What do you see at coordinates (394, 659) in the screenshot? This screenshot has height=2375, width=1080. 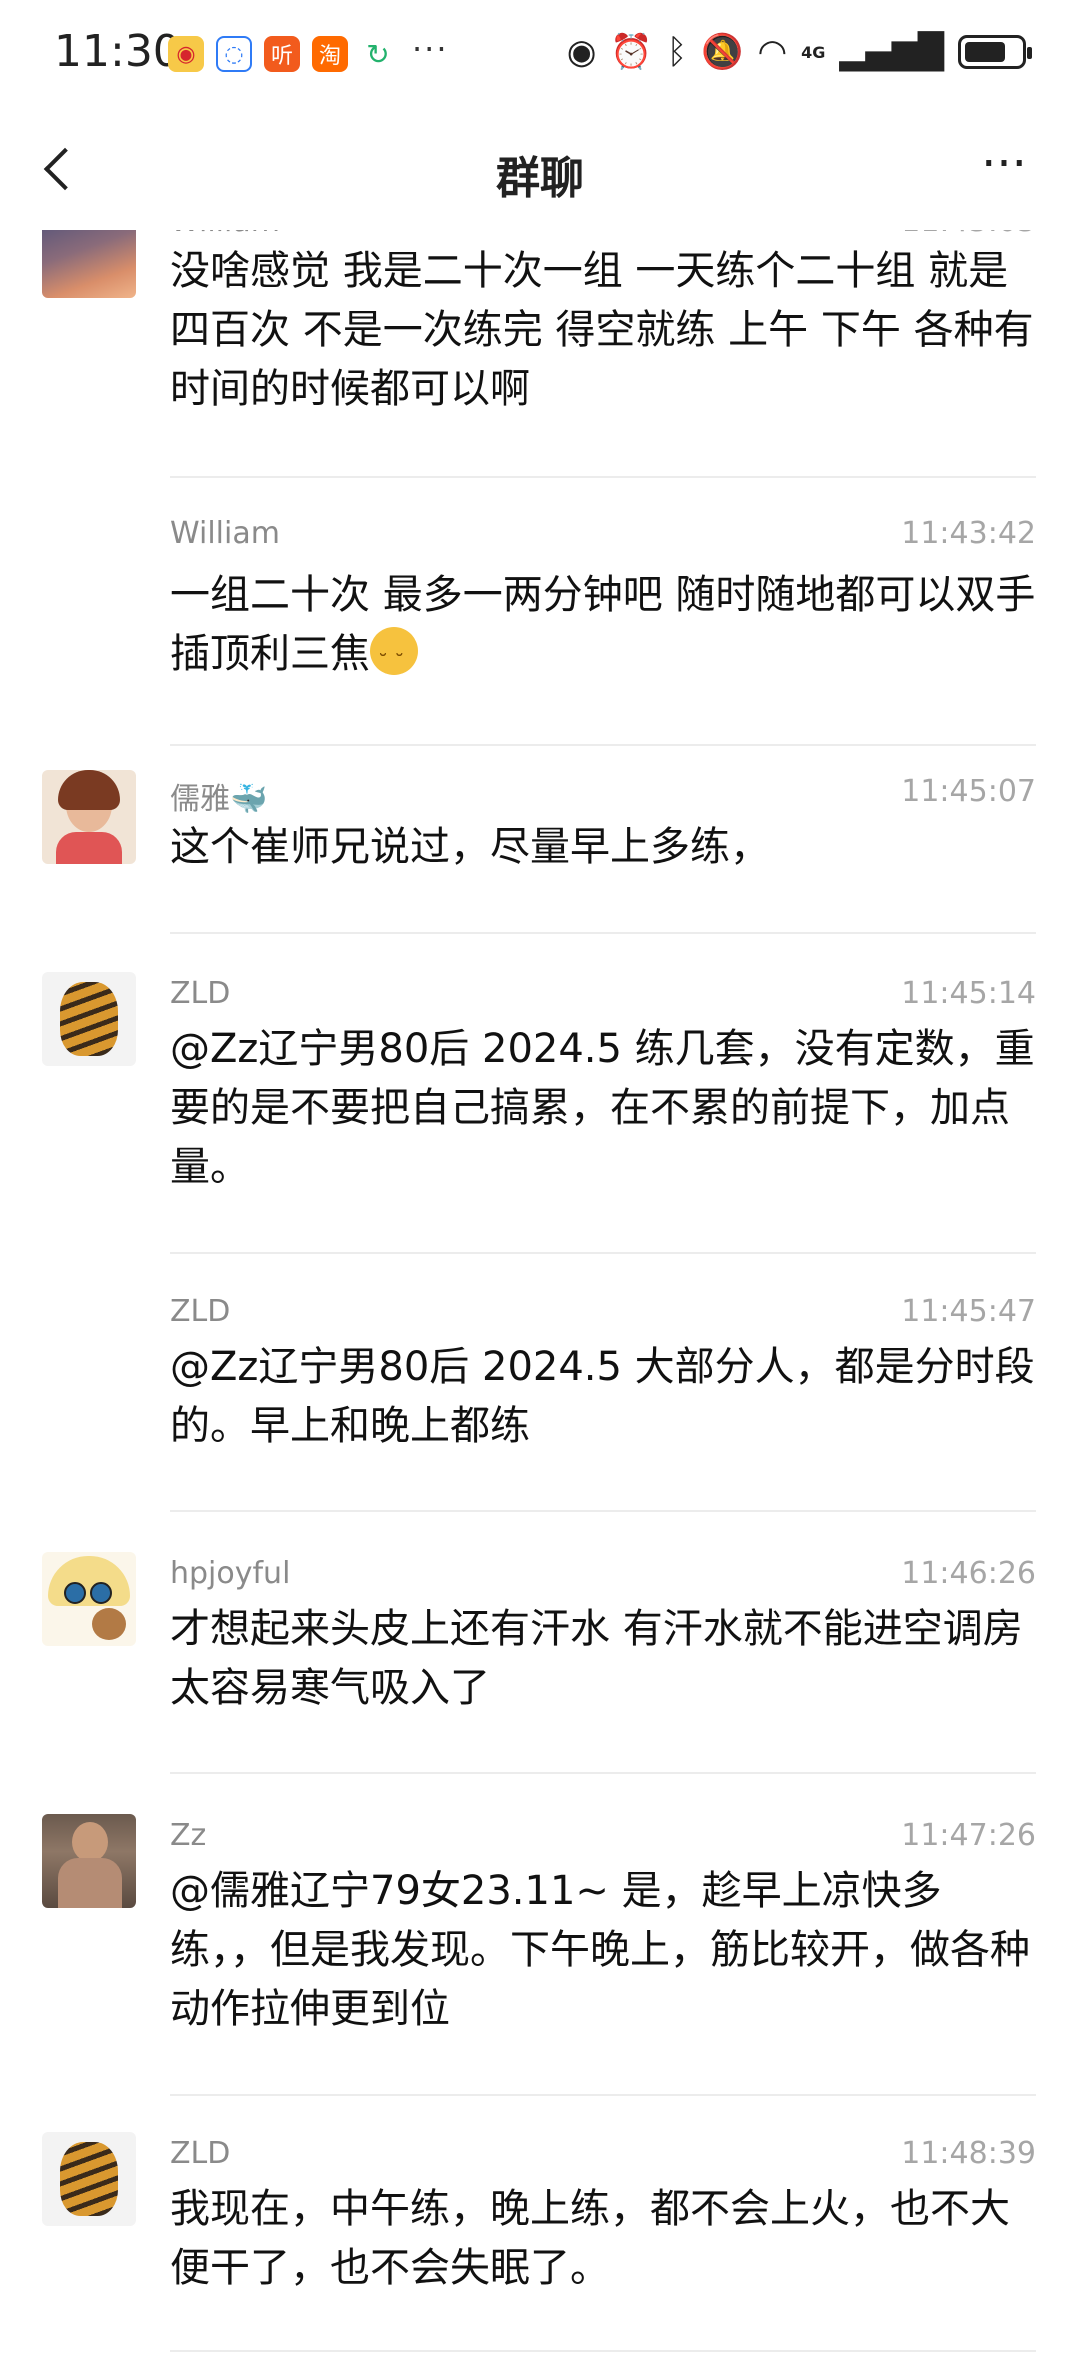 I see `emoji-icon` at bounding box center [394, 659].